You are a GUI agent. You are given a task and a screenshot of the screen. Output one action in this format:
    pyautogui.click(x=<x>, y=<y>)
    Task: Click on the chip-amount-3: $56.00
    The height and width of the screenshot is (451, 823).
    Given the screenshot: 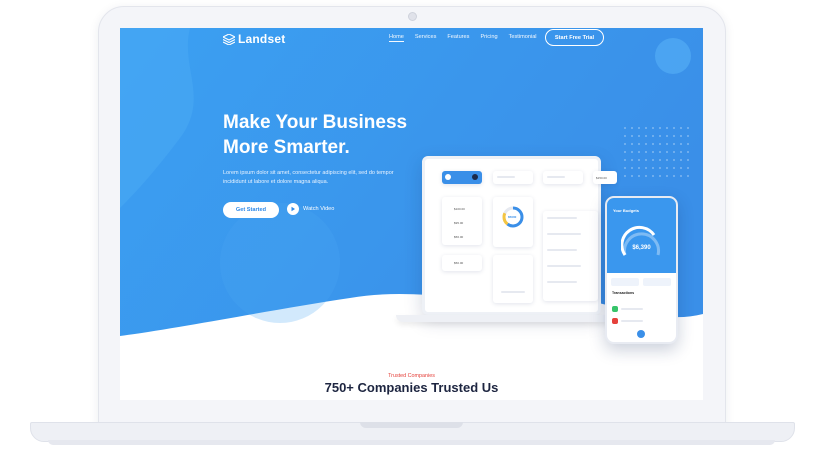 What is the action you would take?
    pyautogui.click(x=459, y=237)
    